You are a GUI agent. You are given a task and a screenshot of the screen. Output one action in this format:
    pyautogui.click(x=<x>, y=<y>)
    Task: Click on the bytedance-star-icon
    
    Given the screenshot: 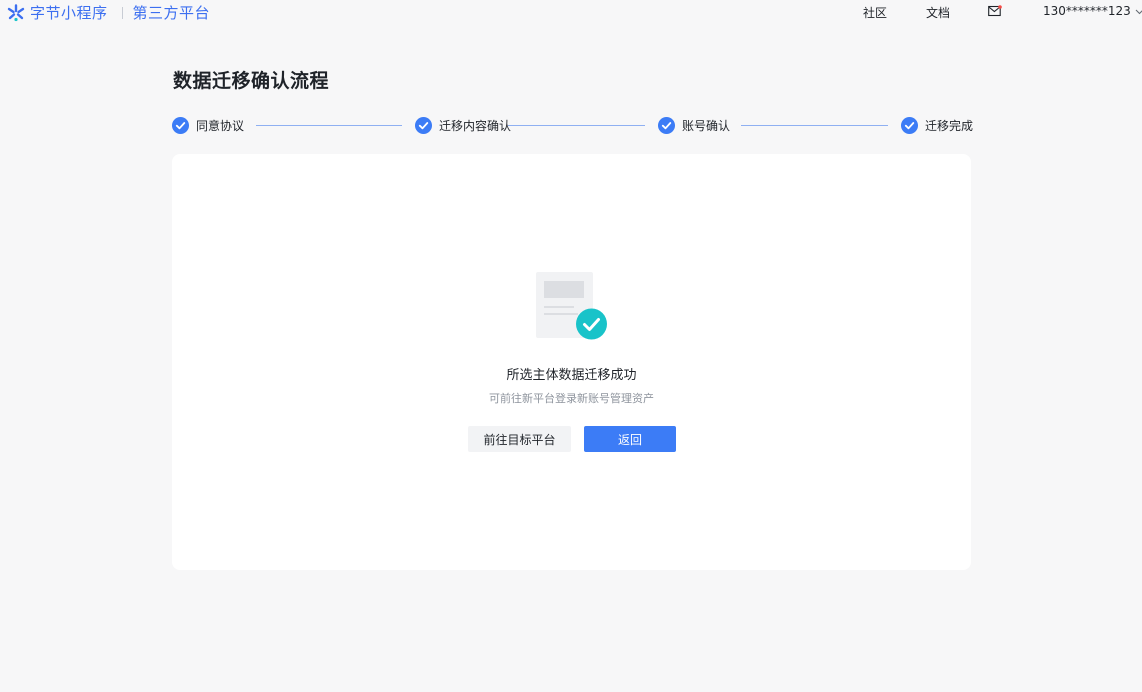 What is the action you would take?
    pyautogui.click(x=16, y=12)
    